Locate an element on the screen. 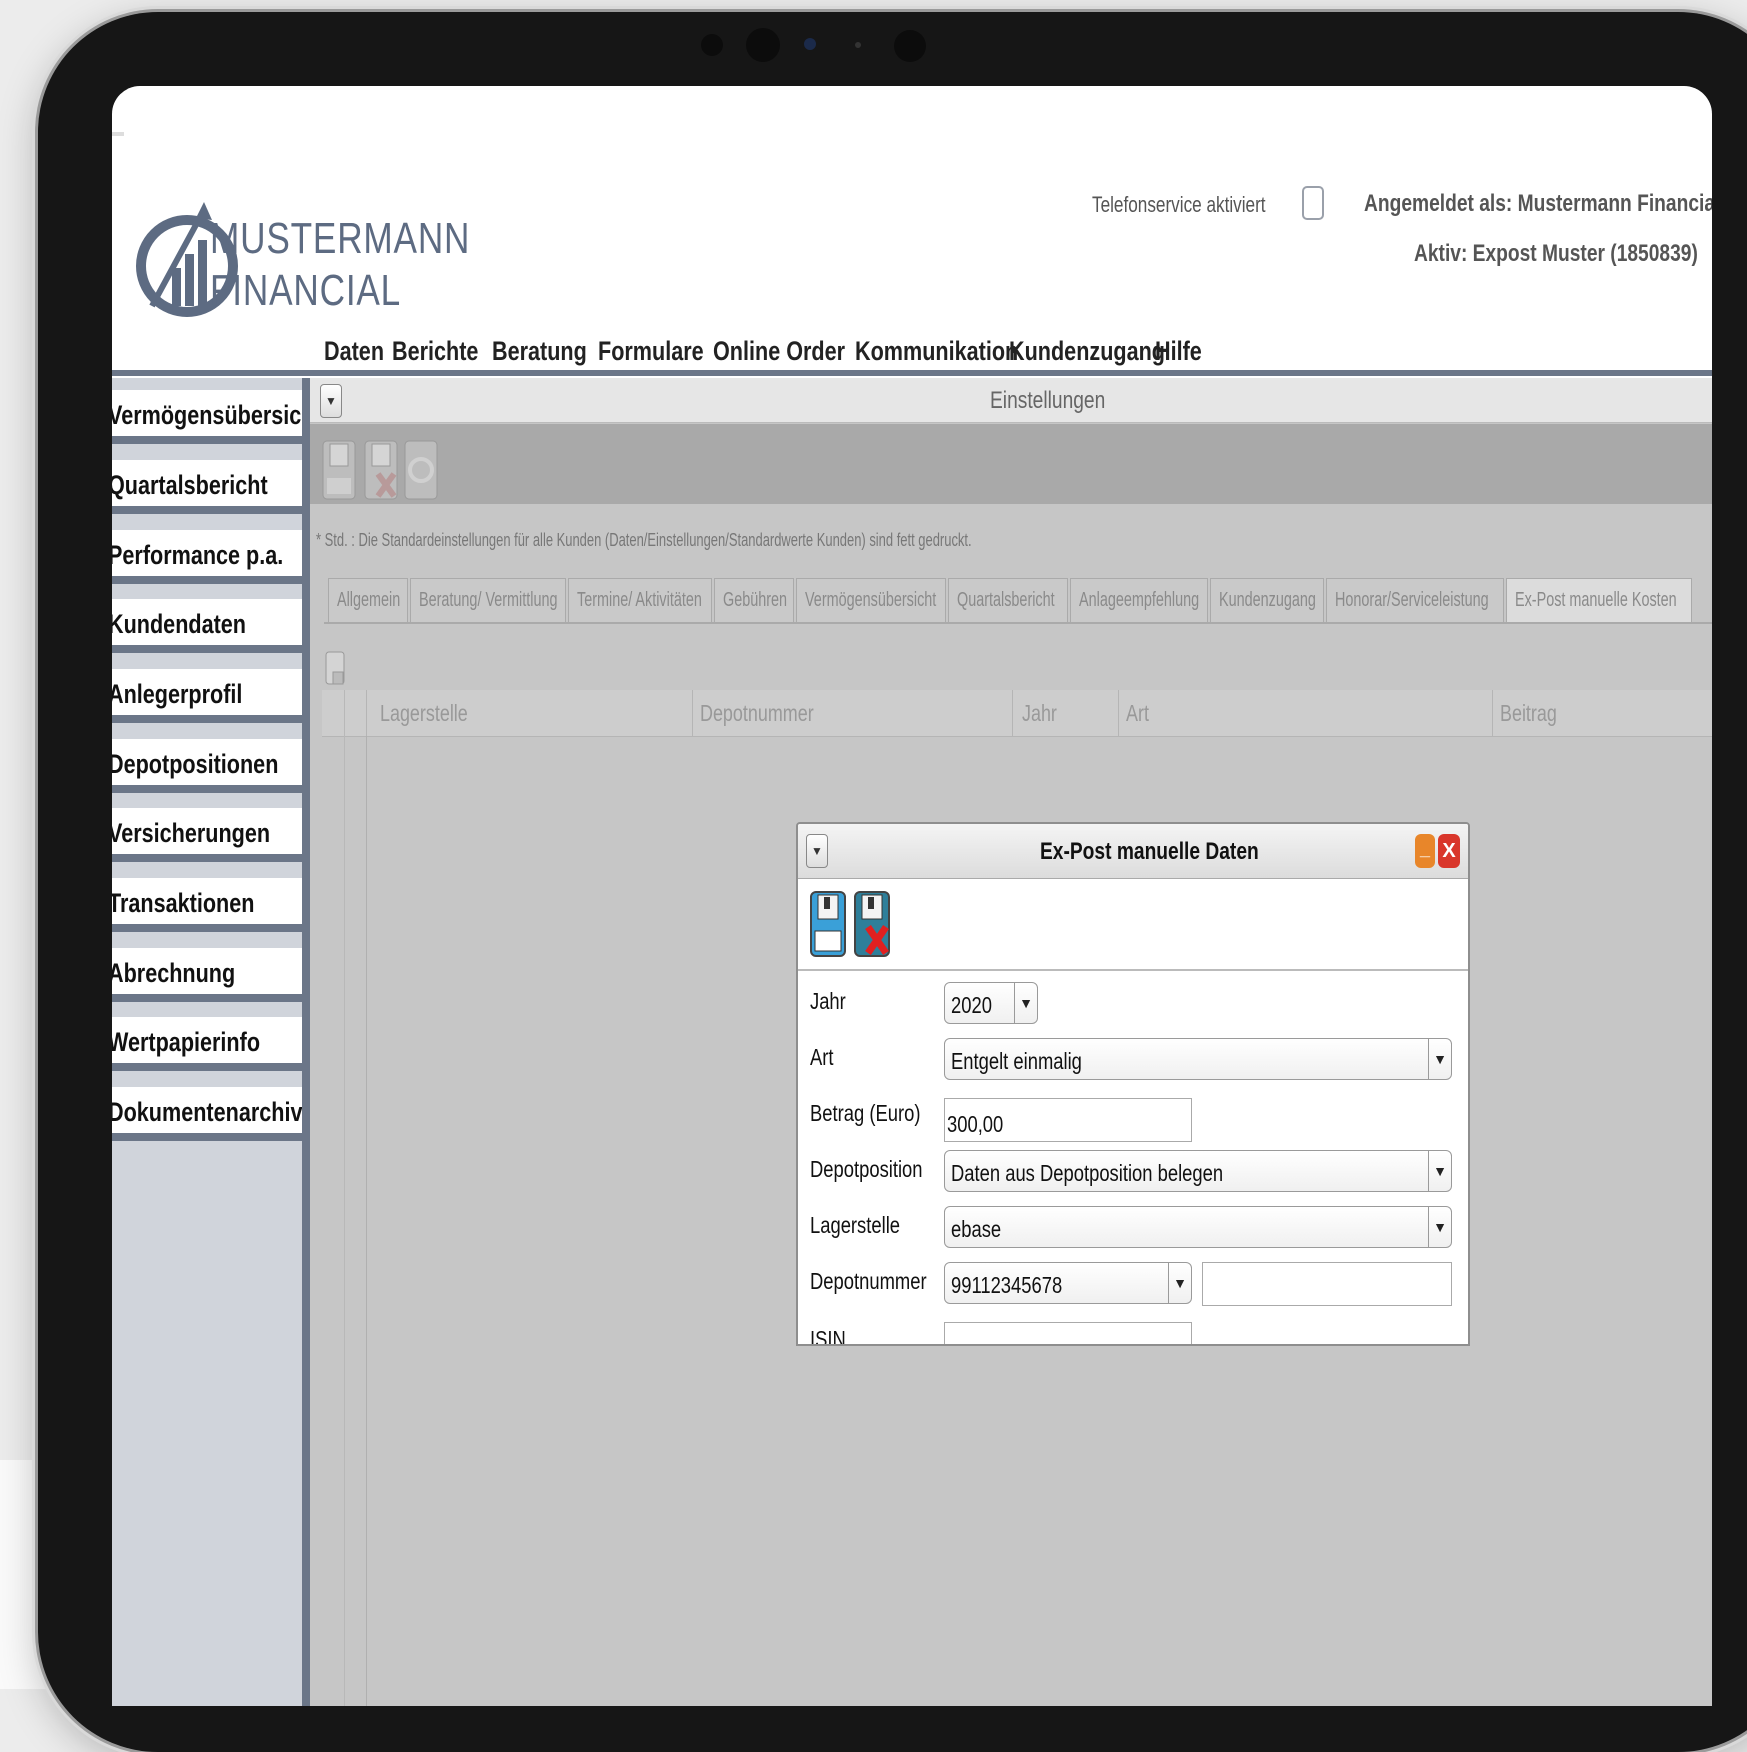  depotposition-label: Depotposition is located at coordinates (866, 1169).